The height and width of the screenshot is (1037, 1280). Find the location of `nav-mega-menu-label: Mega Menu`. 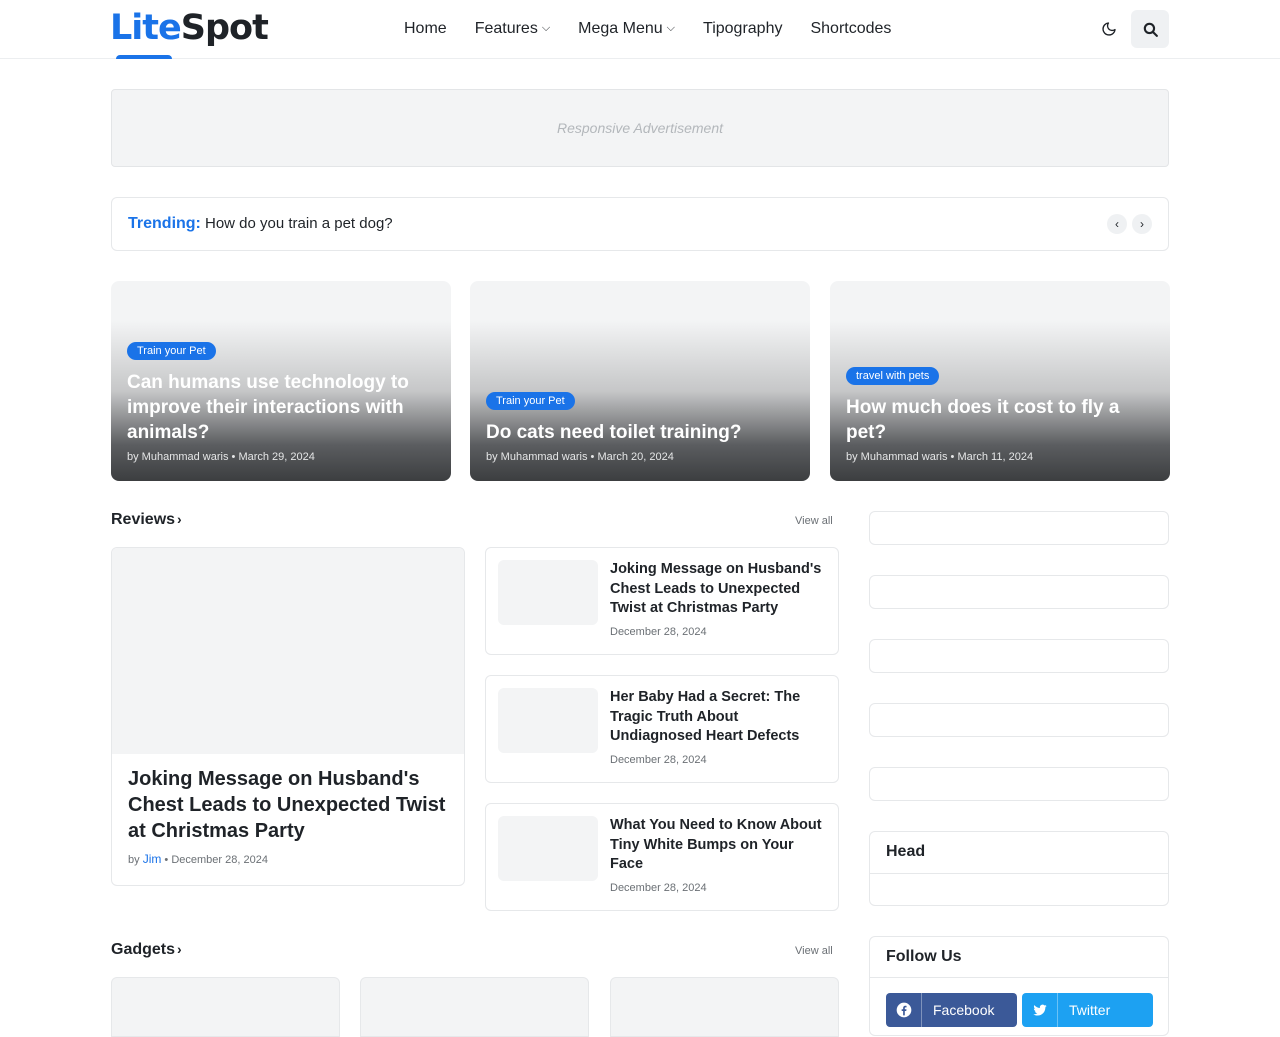

nav-mega-menu-label: Mega Menu is located at coordinates (620, 28).